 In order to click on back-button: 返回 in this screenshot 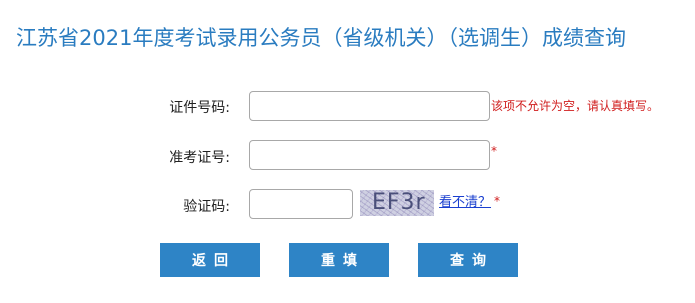, I will do `click(210, 260)`.